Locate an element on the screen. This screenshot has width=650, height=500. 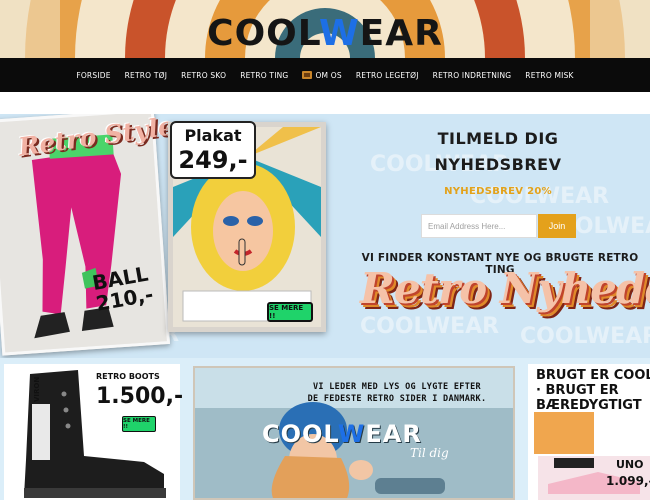
retro-boots-label: RETRO BOOTS is located at coordinates (128, 376).